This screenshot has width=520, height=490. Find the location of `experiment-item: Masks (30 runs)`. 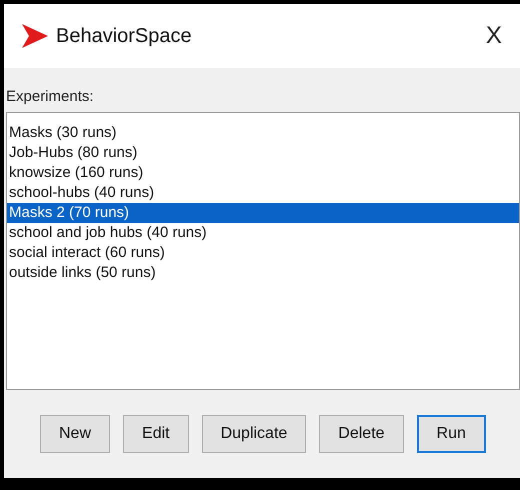

experiment-item: Masks (30 runs) is located at coordinates (263, 133).